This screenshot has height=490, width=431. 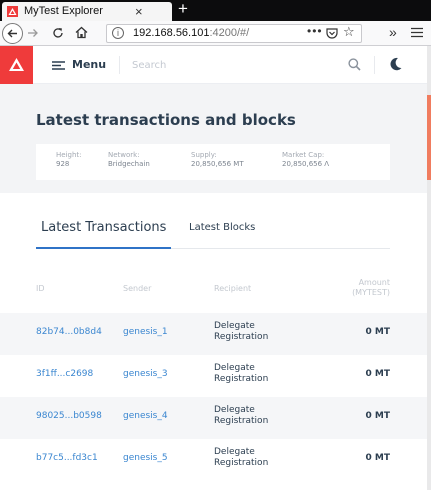 What do you see at coordinates (332, 33) in the screenshot?
I see `pocket-icon` at bounding box center [332, 33].